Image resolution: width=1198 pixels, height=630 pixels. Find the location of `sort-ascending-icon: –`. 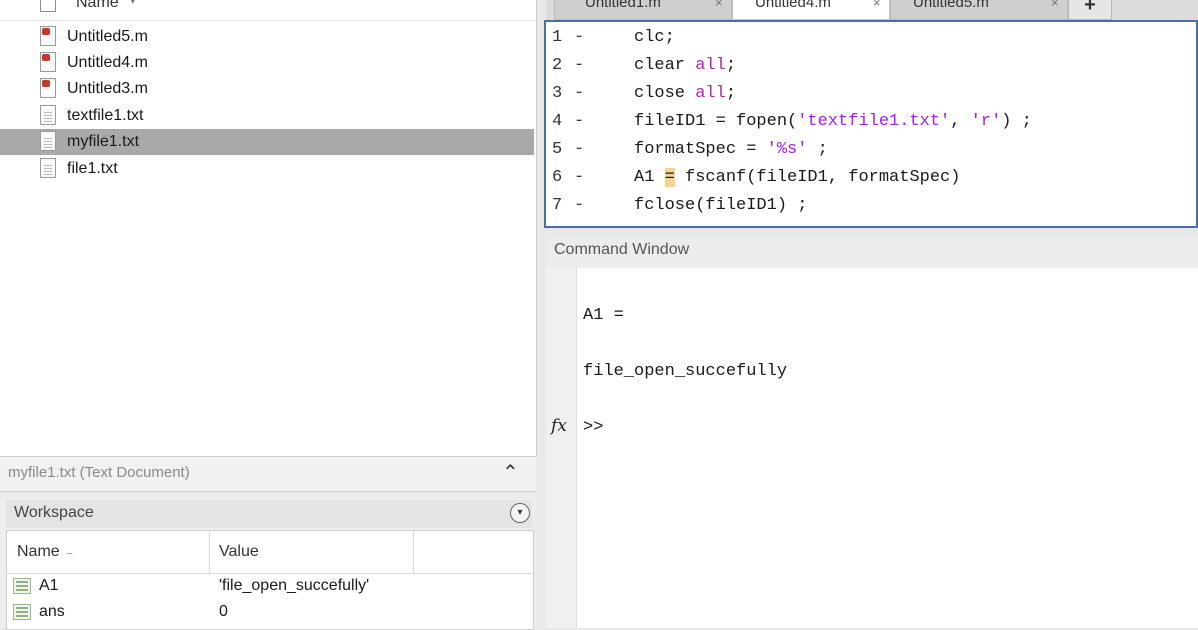

sort-ascending-icon: – is located at coordinates (68, 553).